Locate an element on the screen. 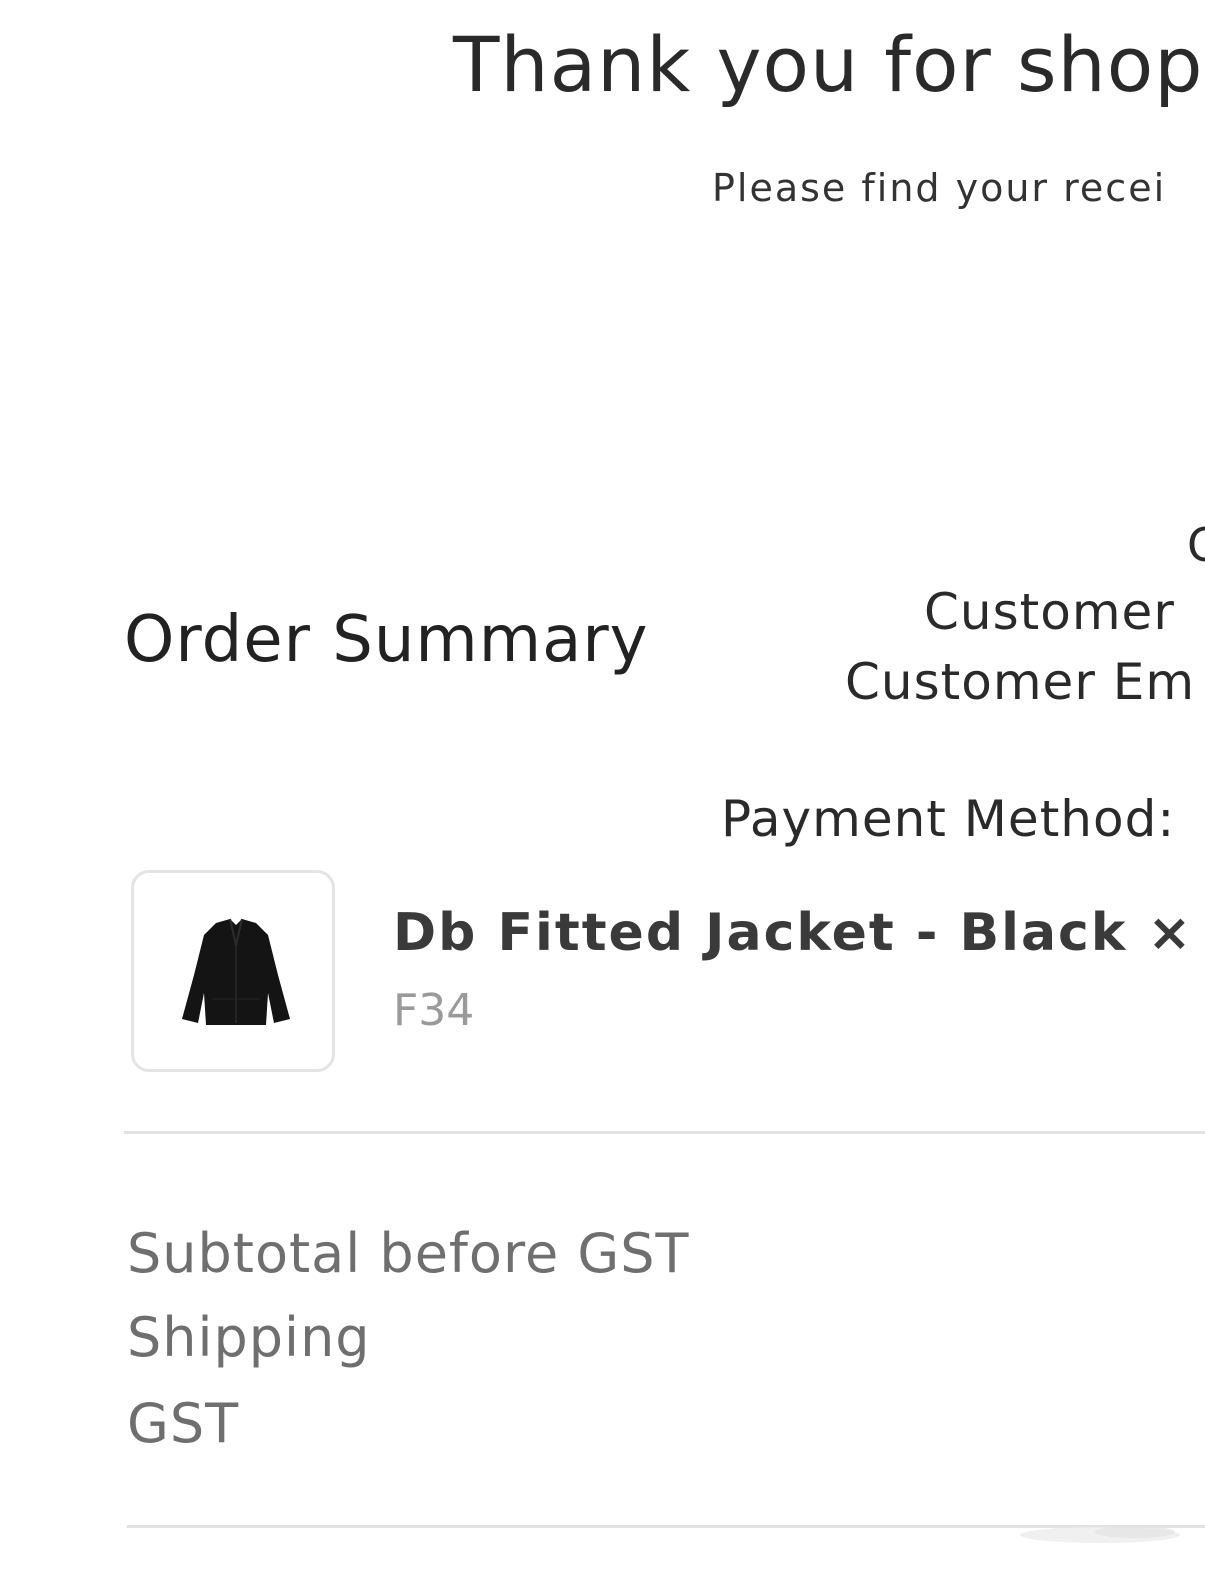  customer-email-label: Customer Em is located at coordinates (1020, 682).